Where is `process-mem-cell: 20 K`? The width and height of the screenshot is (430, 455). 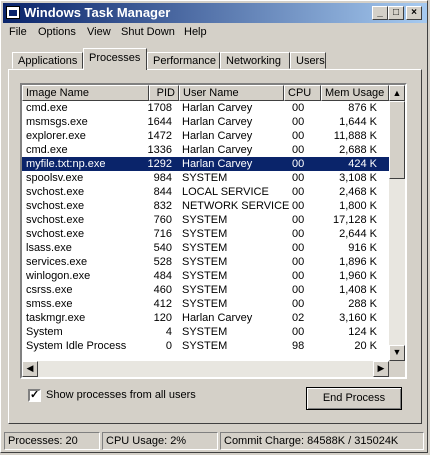
process-mem-cell: 20 K is located at coordinates (365, 346).